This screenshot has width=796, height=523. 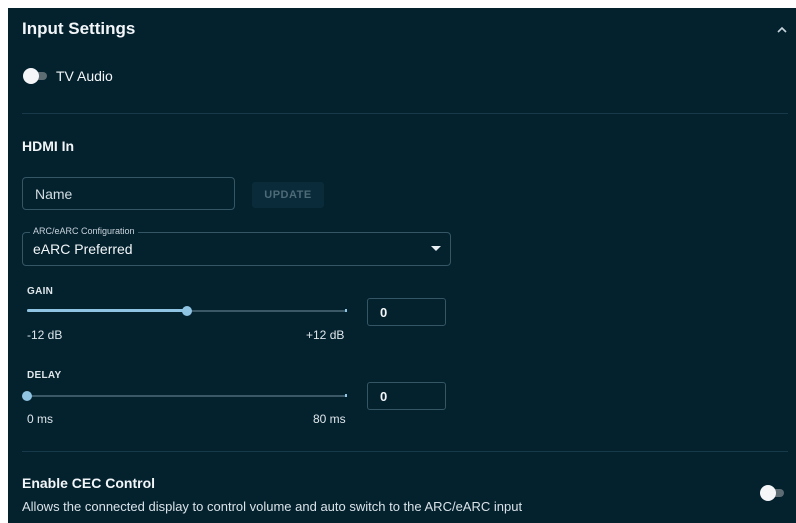 I want to click on gain-label: GAIN, so click(x=40, y=291).